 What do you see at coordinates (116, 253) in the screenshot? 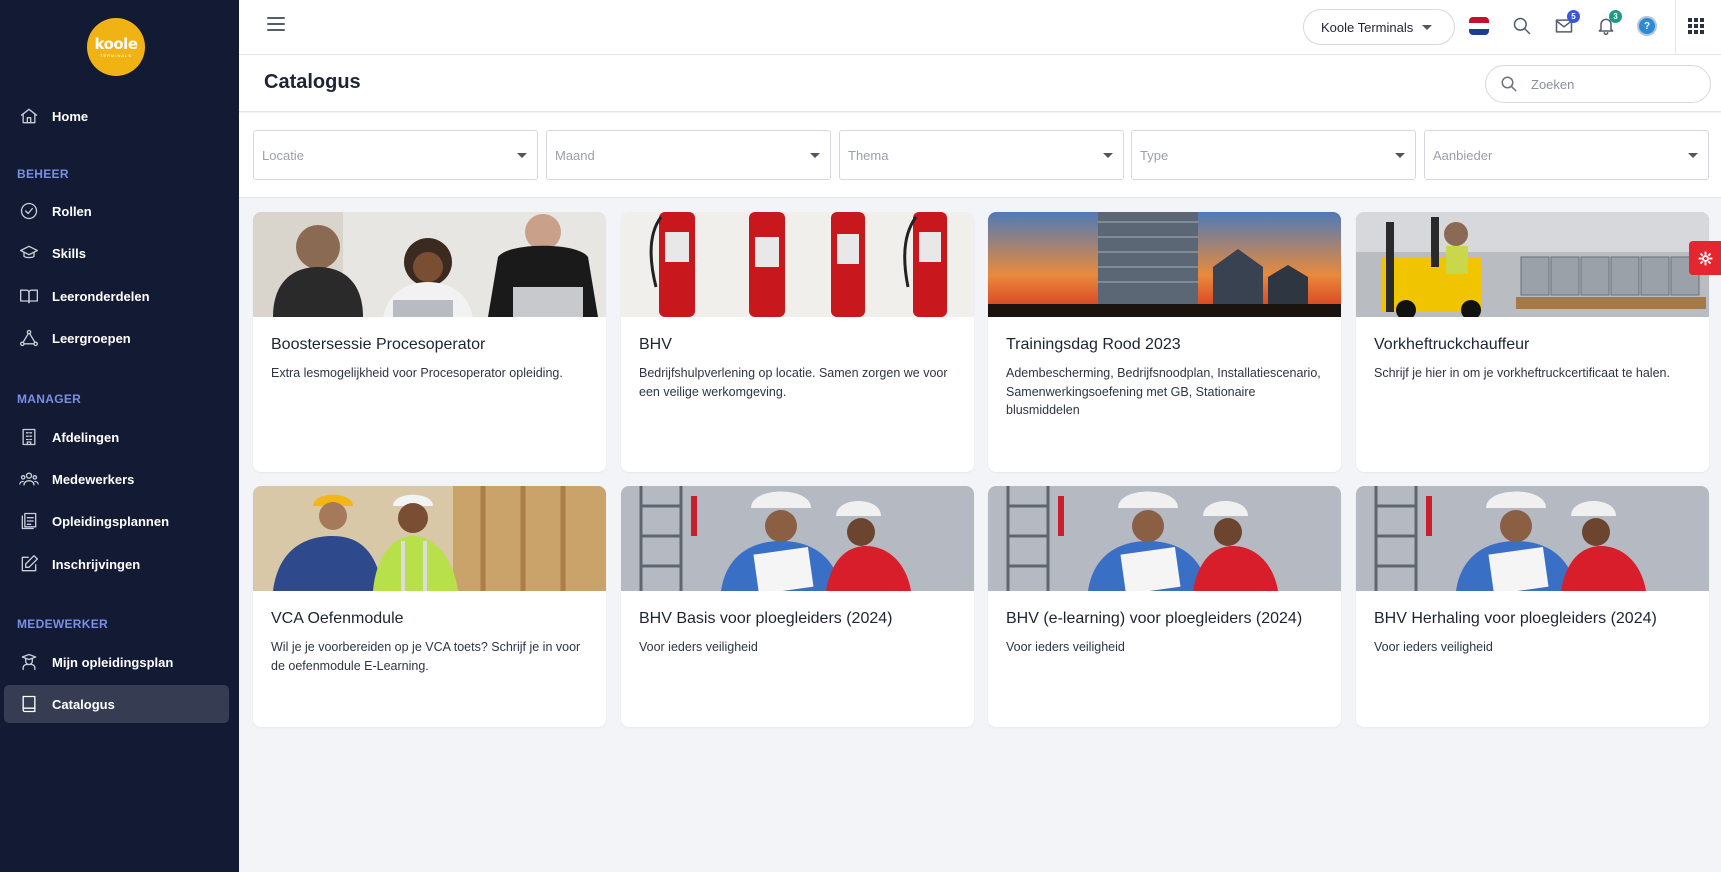
I see `sidebar-item-skills: Skills` at bounding box center [116, 253].